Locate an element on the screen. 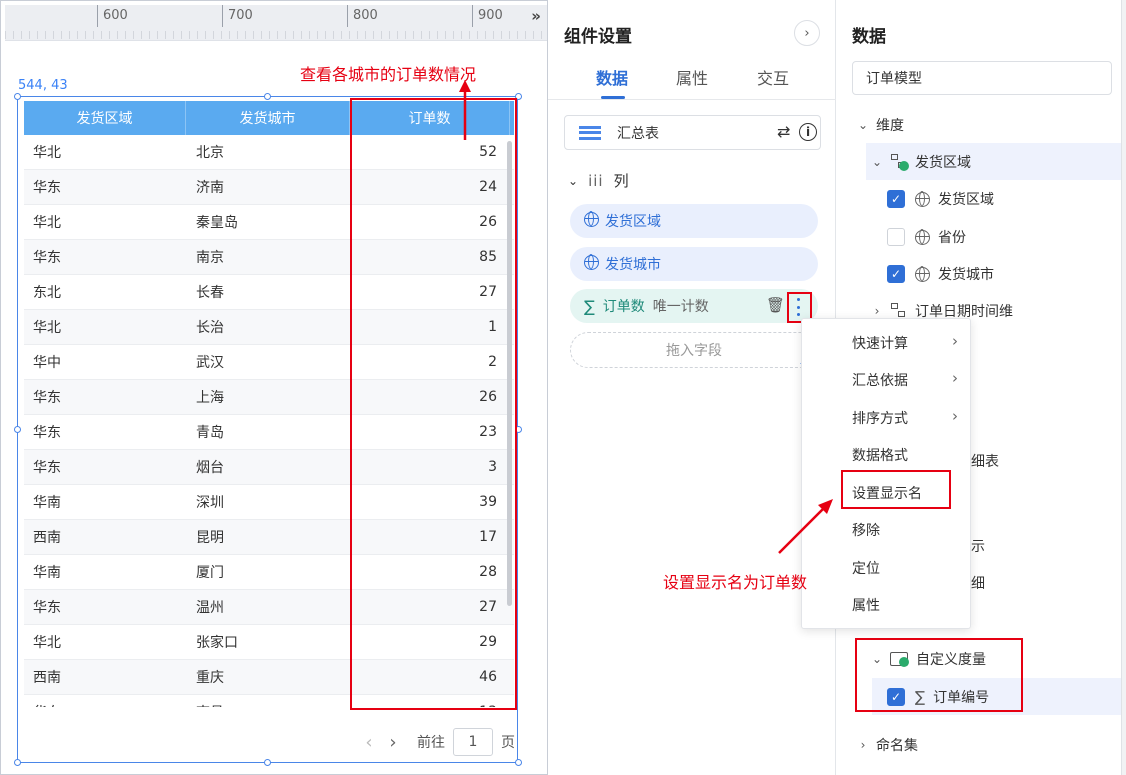 The height and width of the screenshot is (775, 1126). menu-item-quick-calc: 快速计算 is located at coordinates (880, 343).